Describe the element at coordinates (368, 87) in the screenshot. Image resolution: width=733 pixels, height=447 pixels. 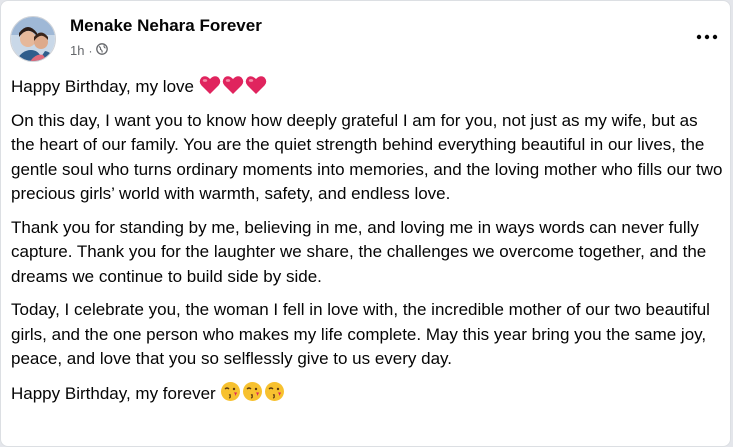
I see `greeting-line: Happy Birthday, my love` at that location.